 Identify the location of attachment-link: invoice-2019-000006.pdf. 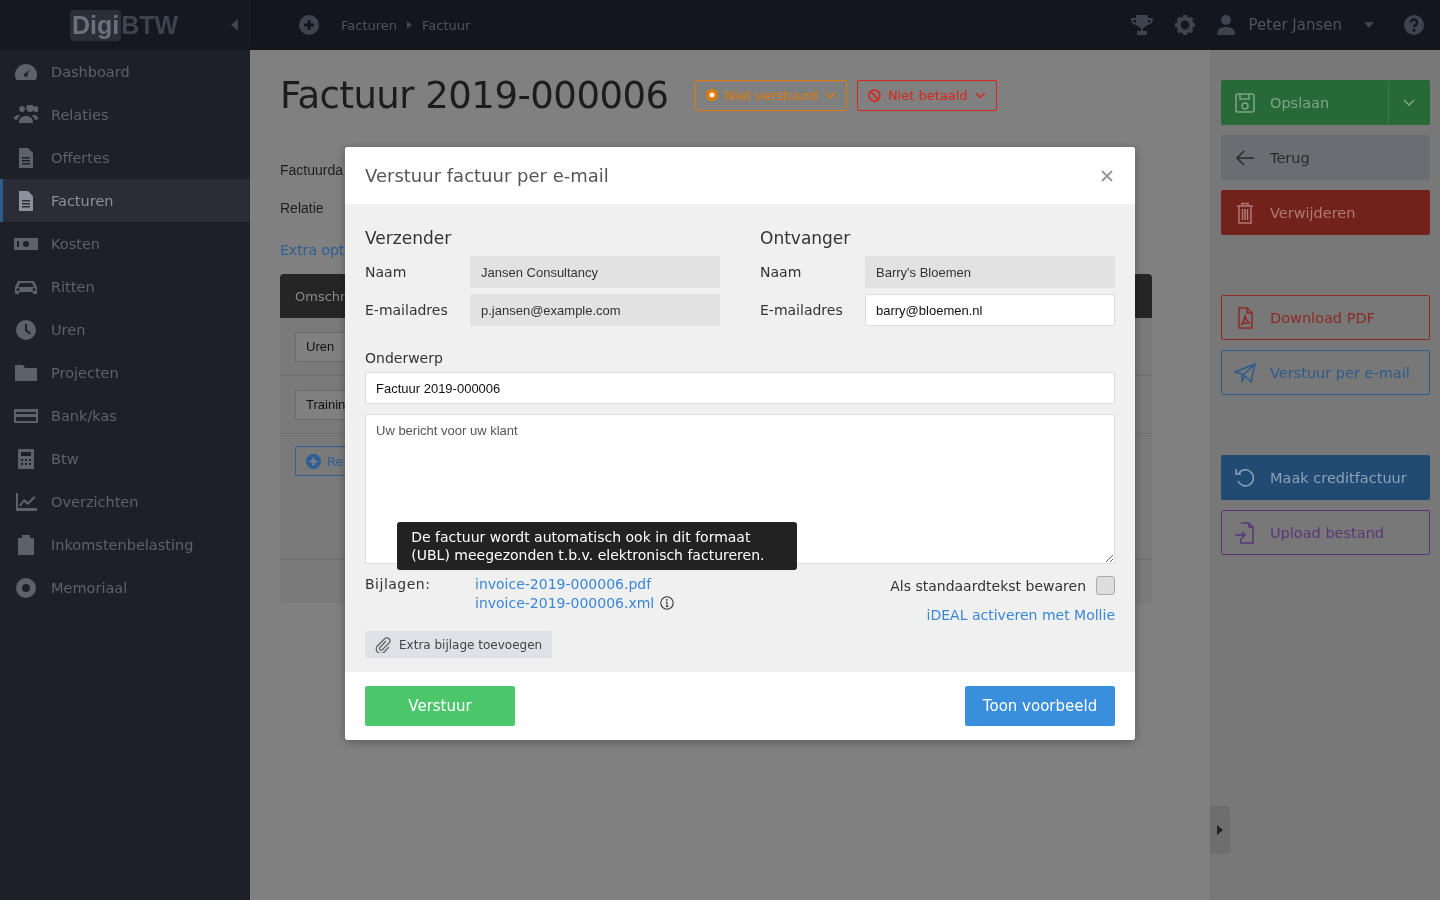
(563, 584).